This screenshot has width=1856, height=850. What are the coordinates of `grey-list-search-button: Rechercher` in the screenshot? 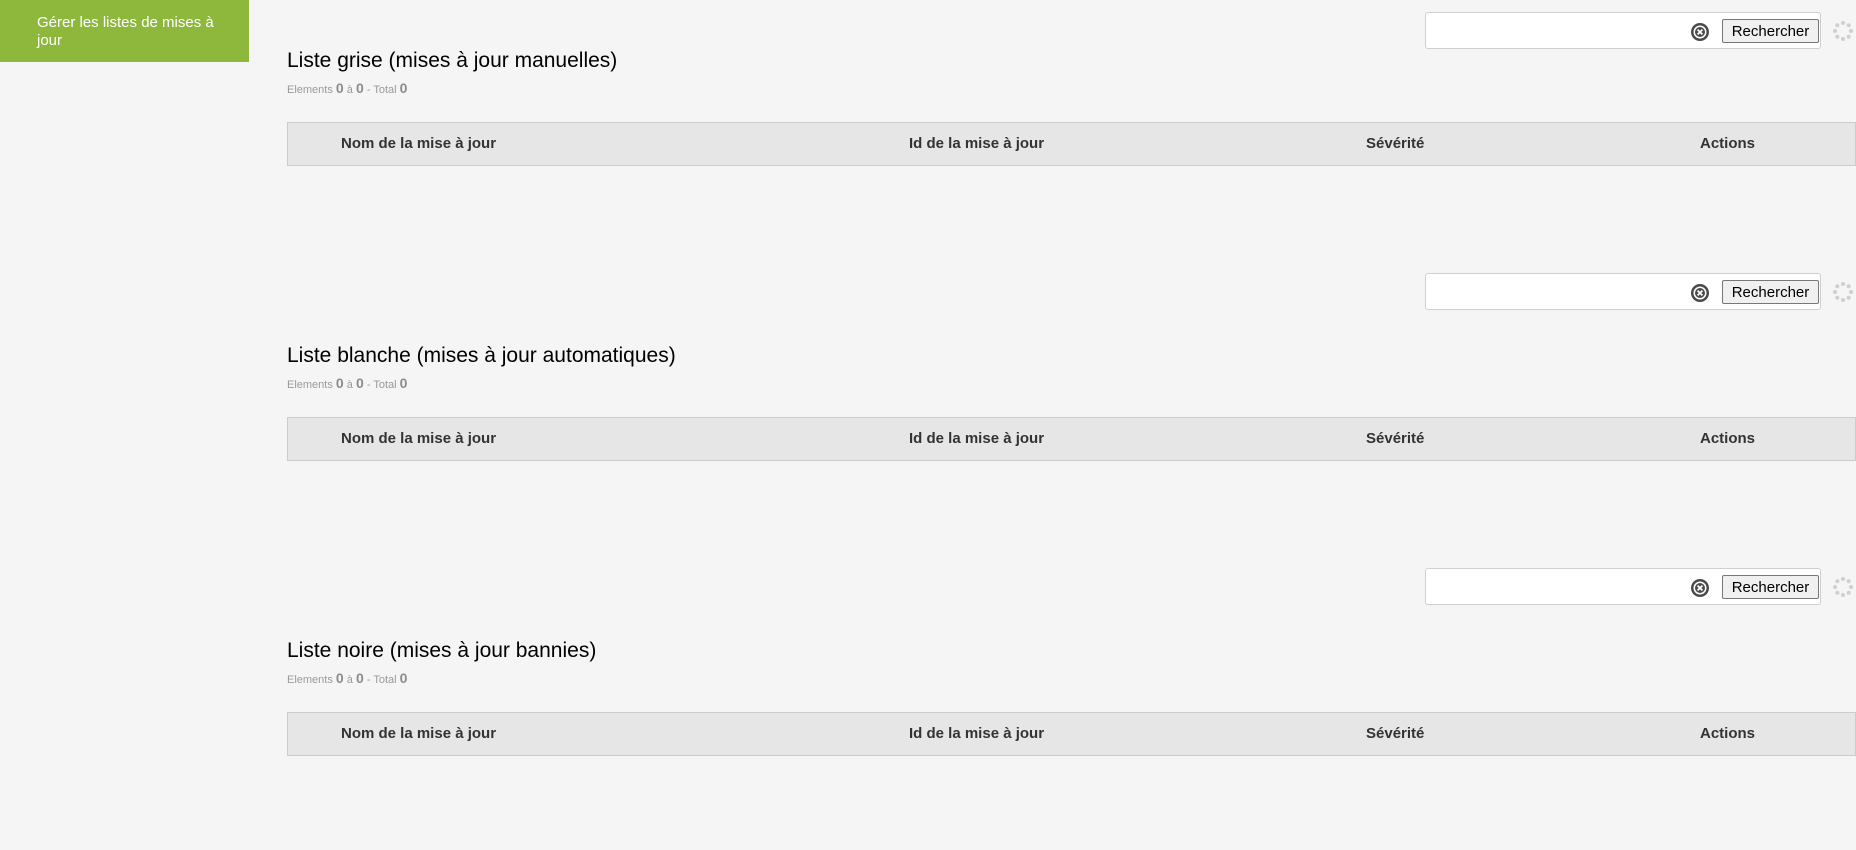 It's located at (1770, 31).